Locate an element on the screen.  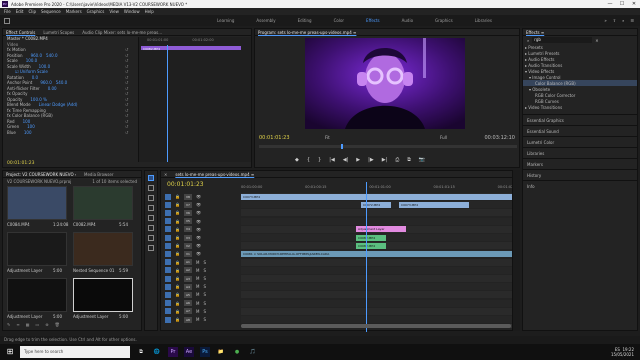
chrome-icon: ● is located at coordinates (237, 352).